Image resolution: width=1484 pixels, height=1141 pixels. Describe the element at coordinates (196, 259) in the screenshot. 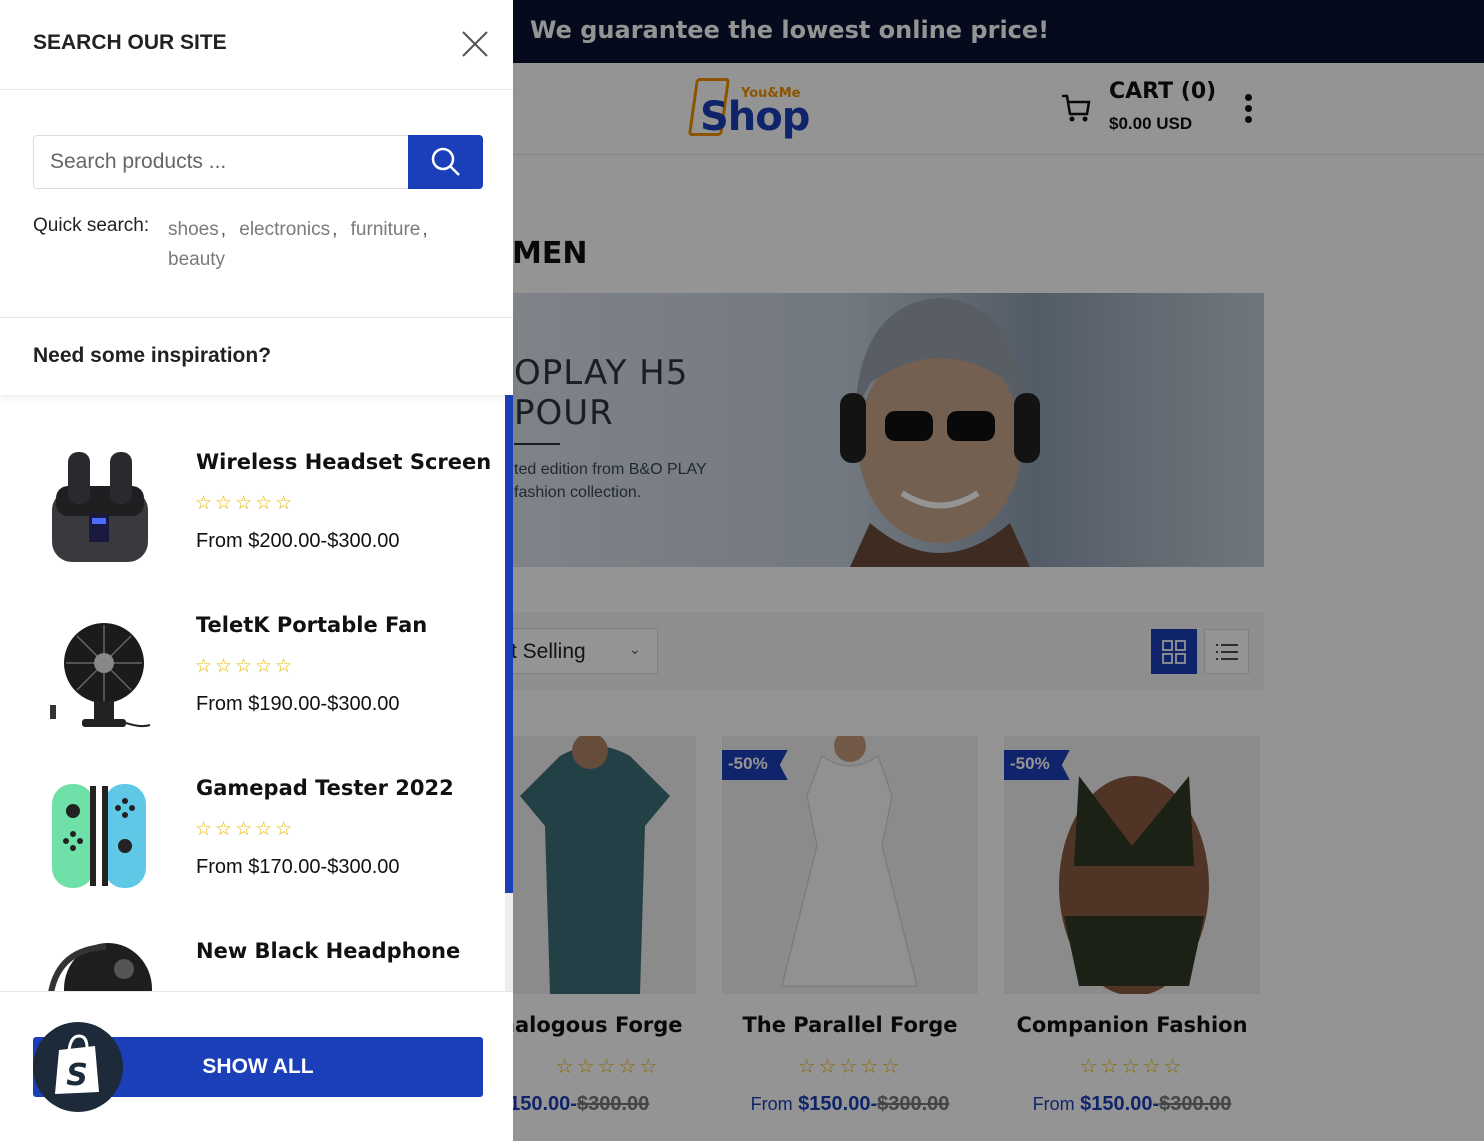

I see `quick-tag-beauty: beauty` at that location.